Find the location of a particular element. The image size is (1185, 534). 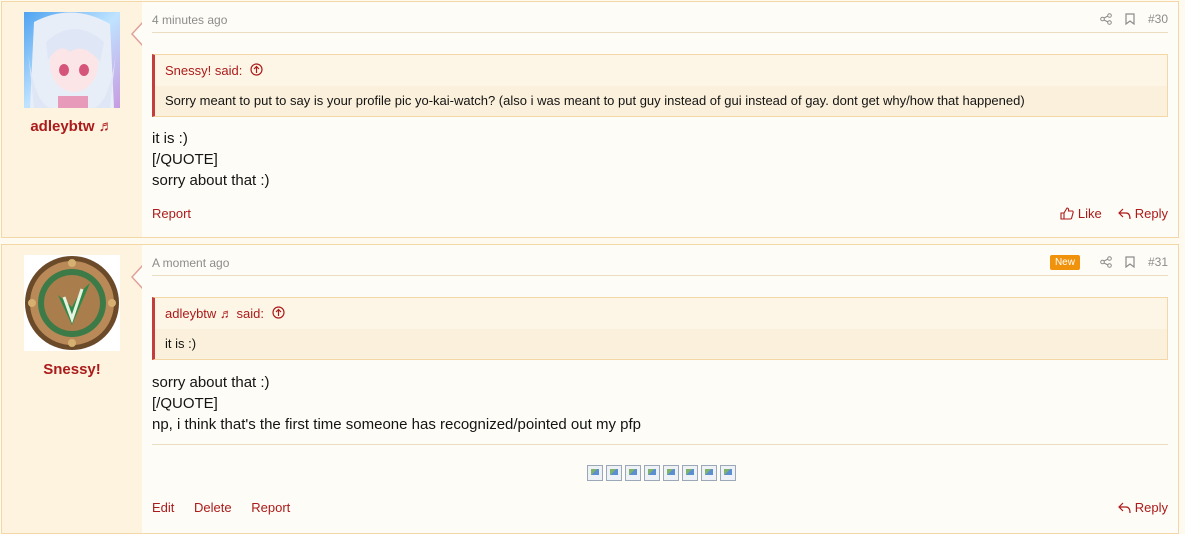

like-label: Like is located at coordinates (1089, 213).